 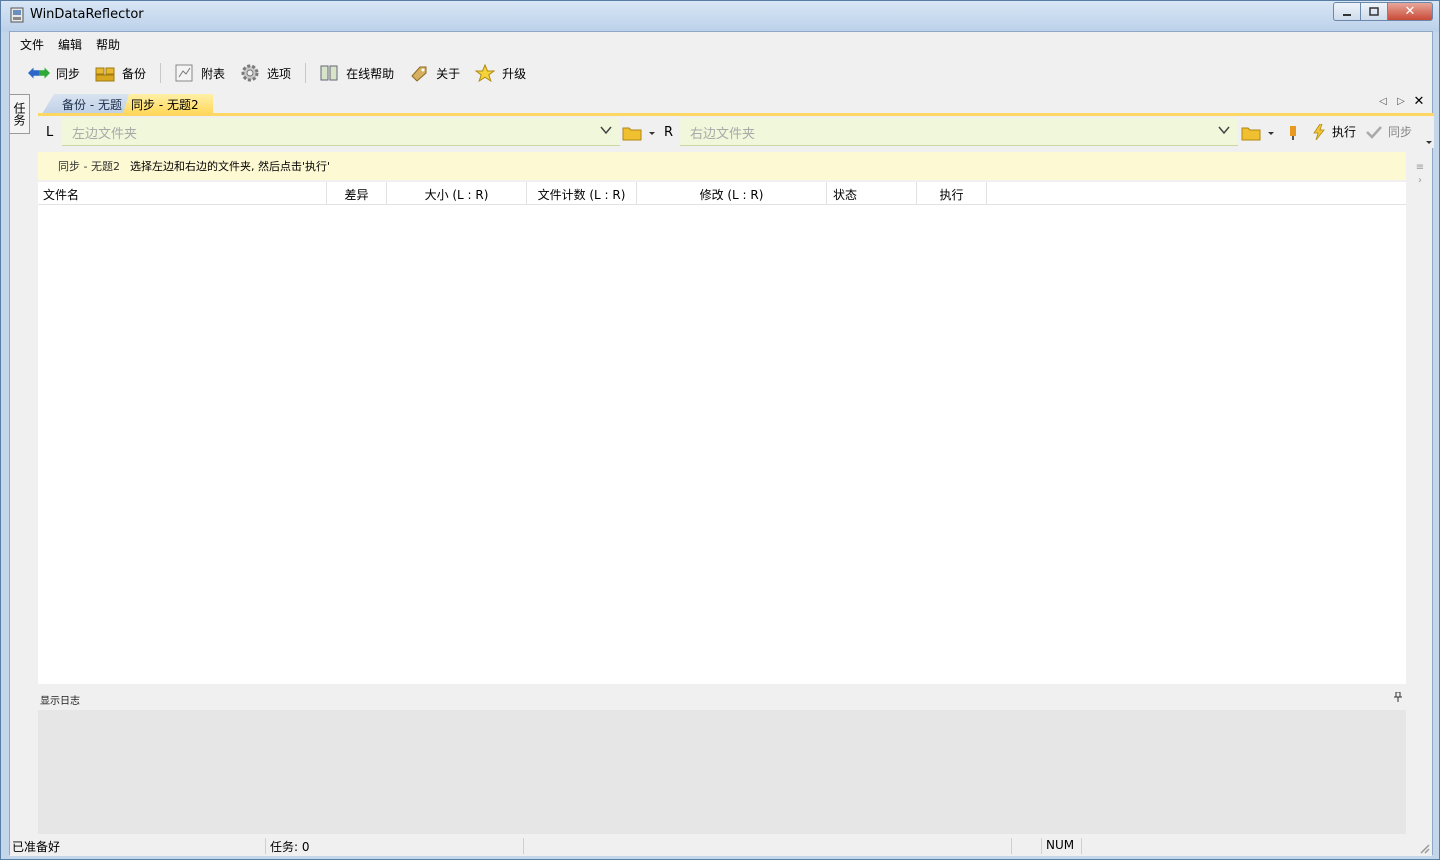 I want to click on execute-label: 执行, so click(x=1344, y=132).